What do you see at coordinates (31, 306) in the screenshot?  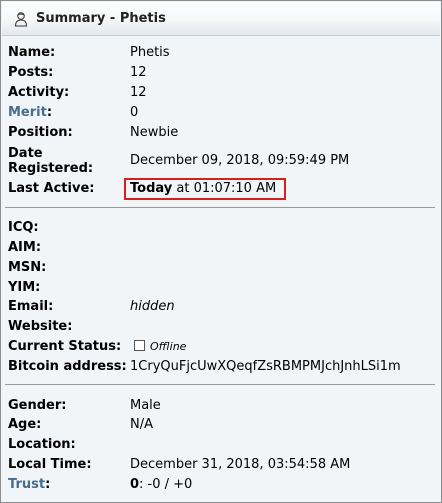 I see `email-label: Email:` at bounding box center [31, 306].